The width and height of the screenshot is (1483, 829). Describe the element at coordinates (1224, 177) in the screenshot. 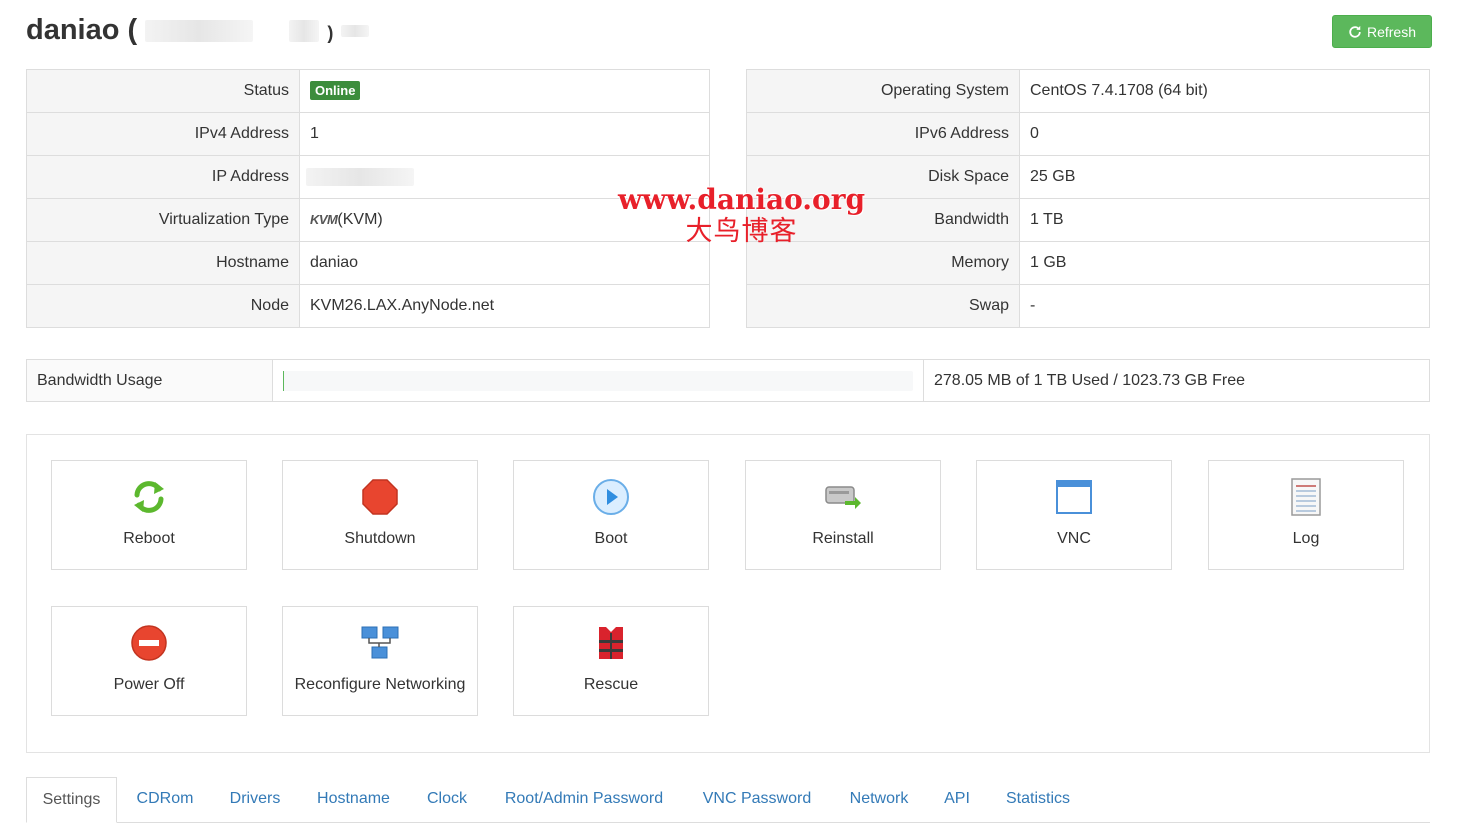

I see `info-value: 25 GB` at that location.